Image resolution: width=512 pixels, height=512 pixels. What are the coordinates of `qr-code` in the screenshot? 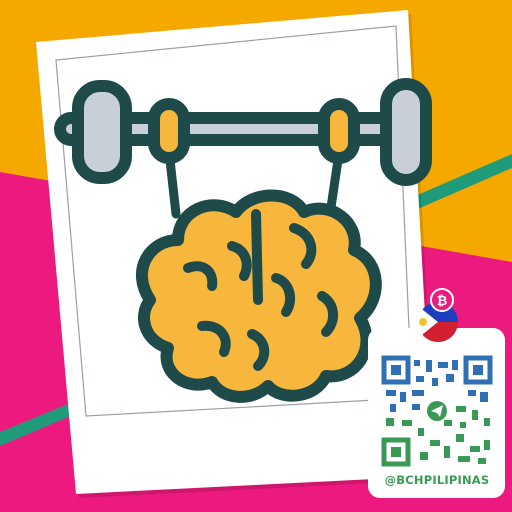 It's located at (437, 411).